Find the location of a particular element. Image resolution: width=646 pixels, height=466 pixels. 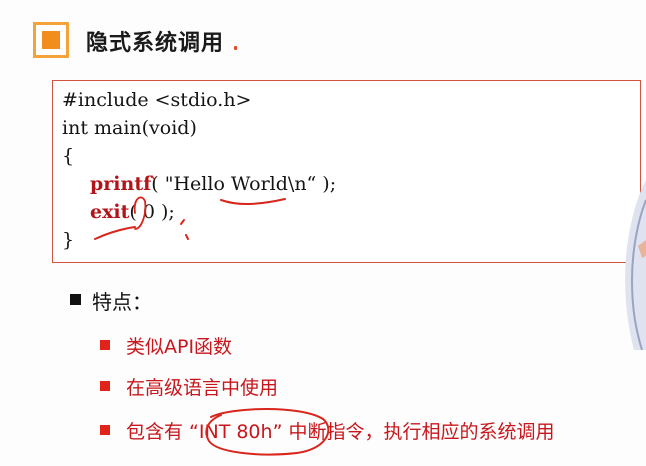

code-line-main: int main(void) is located at coordinates (129, 128).